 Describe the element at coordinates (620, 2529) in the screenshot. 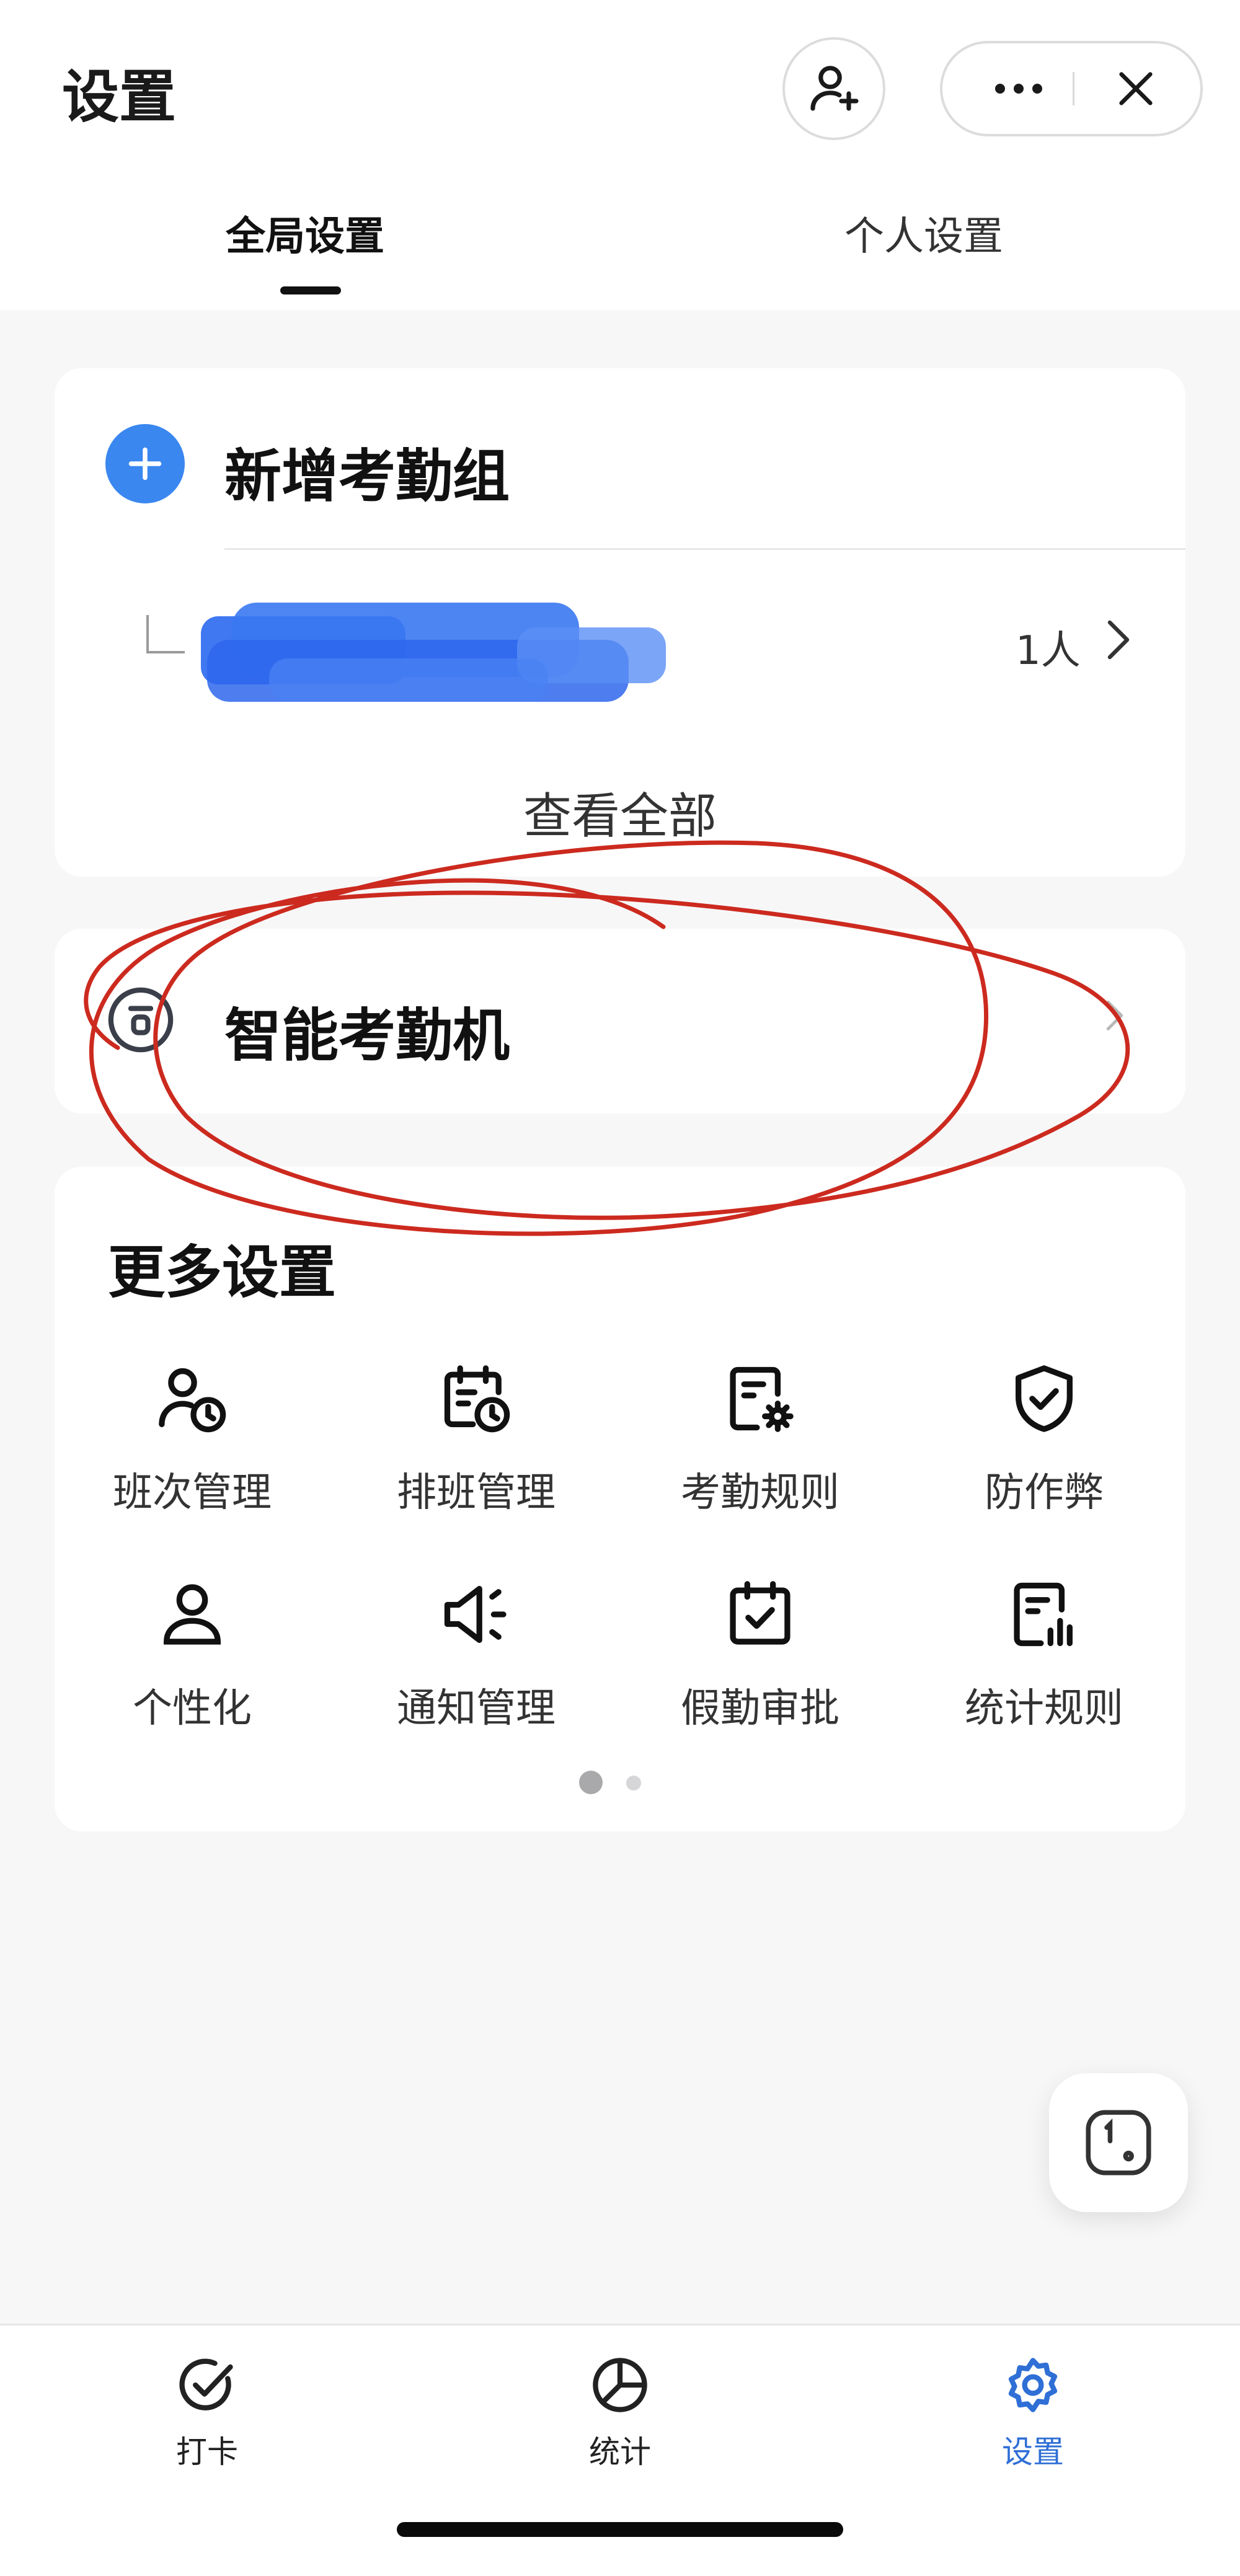

I see `home-indicator` at that location.